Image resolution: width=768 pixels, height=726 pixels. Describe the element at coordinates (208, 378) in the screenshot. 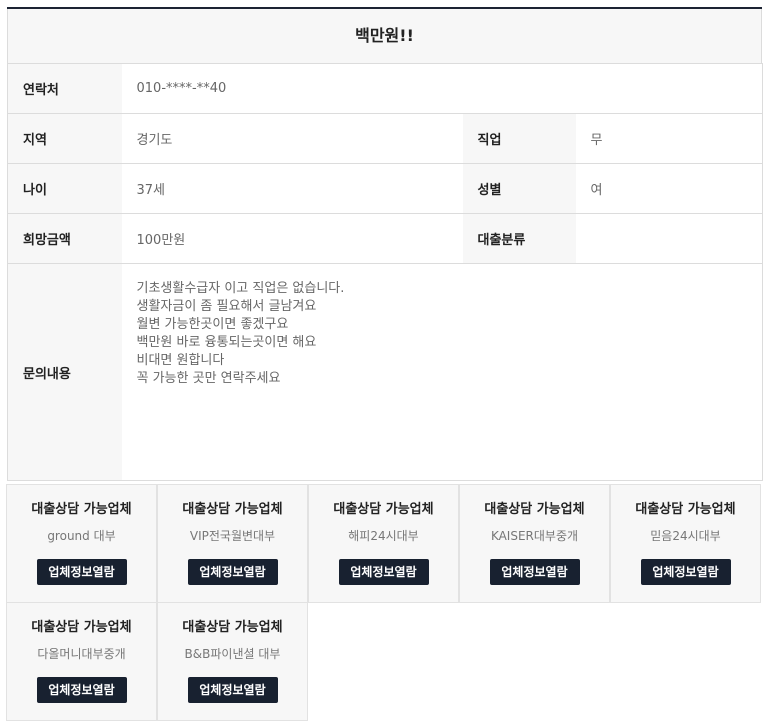

I see `inquiry-line: 꼭 가능한 곳만 연락주세요` at that location.